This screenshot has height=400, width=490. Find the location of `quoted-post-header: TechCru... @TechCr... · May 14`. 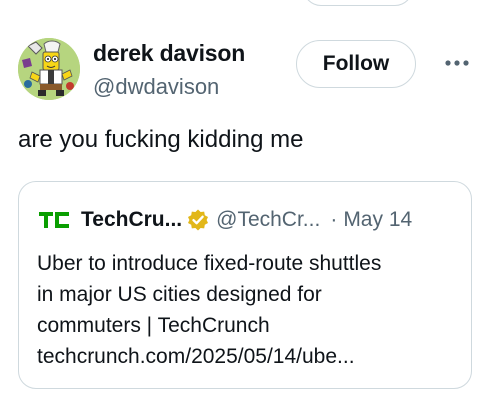

quoted-post-header: TechCru... @TechCr... · May 14 is located at coordinates (248, 220).